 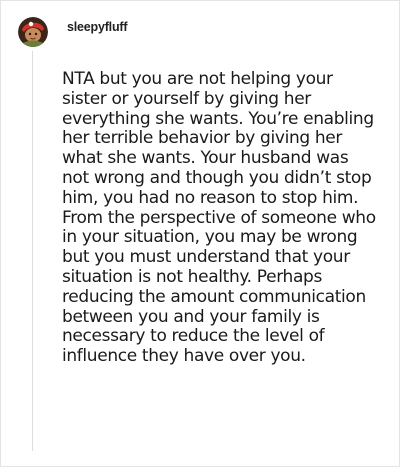 What do you see at coordinates (97, 27) in the screenshot?
I see `username-link: sleepyfluff` at bounding box center [97, 27].